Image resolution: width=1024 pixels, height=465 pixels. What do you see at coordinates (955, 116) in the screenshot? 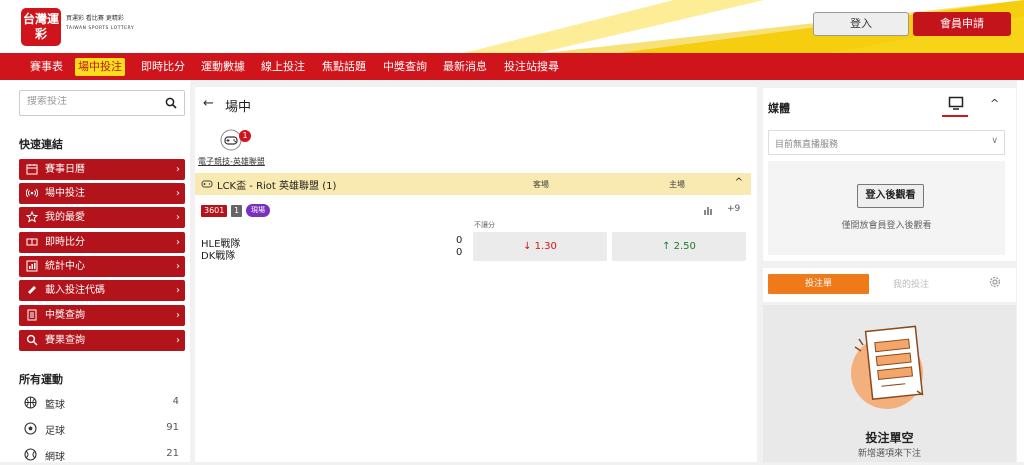
I see `tab-indicator` at bounding box center [955, 116].